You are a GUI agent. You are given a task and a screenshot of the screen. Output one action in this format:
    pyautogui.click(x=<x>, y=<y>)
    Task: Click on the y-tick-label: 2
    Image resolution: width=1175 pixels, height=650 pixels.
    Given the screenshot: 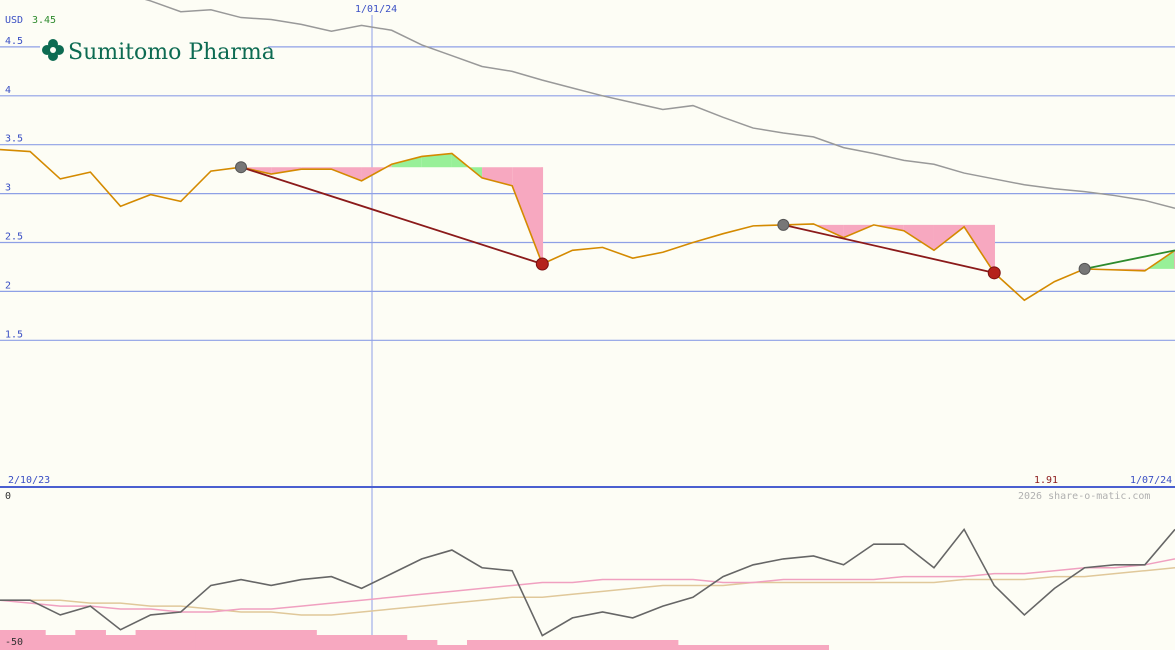 What is the action you would take?
    pyautogui.click(x=8, y=285)
    